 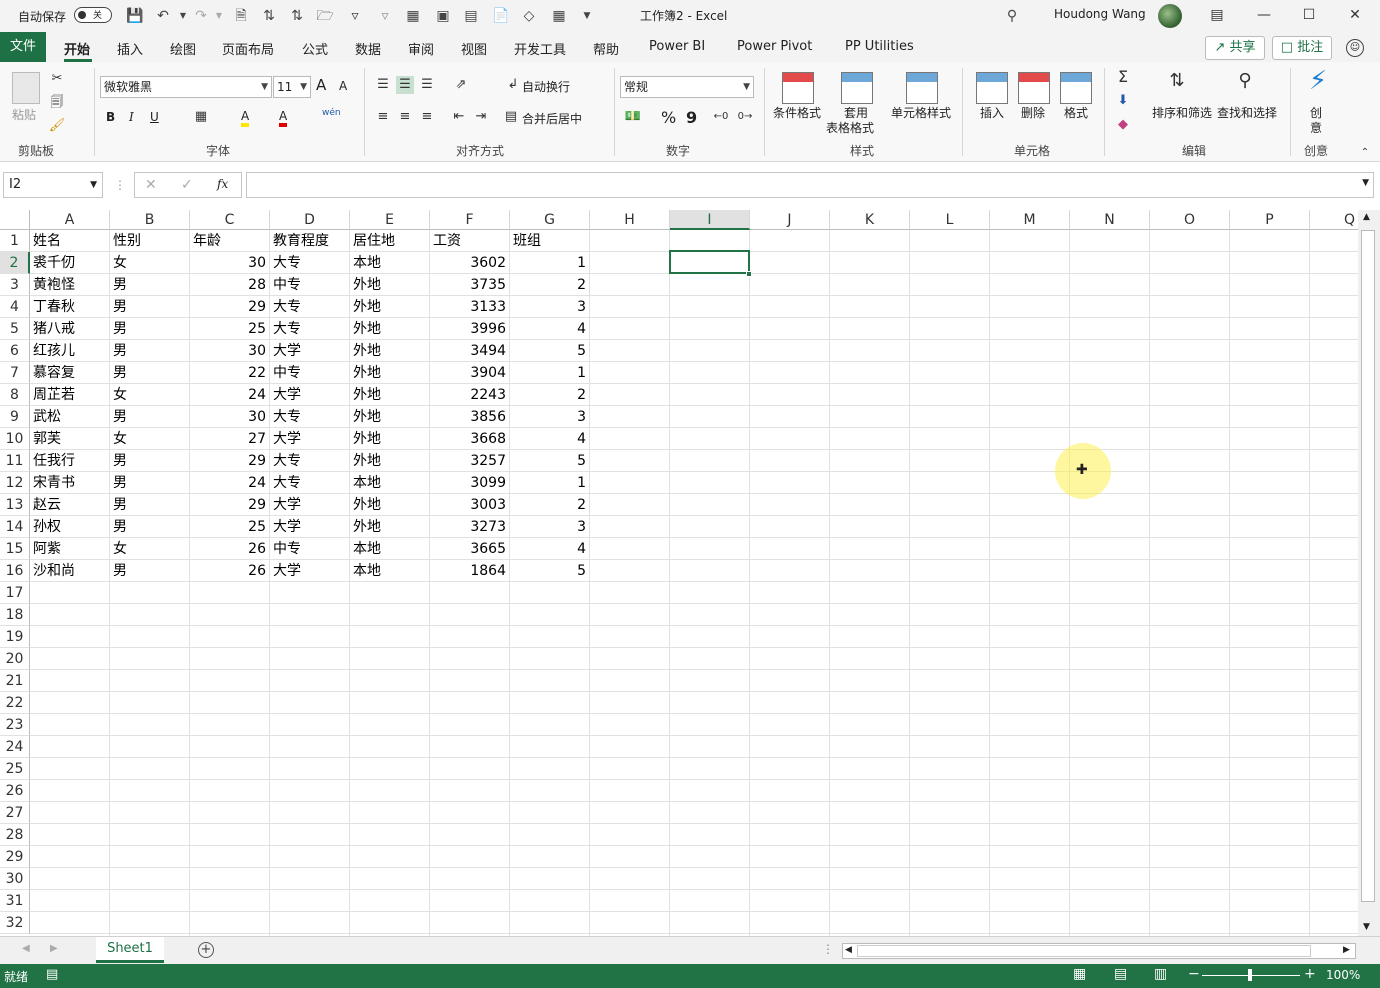 I want to click on page-break-view-icon: ▥, so click(x=1160, y=974).